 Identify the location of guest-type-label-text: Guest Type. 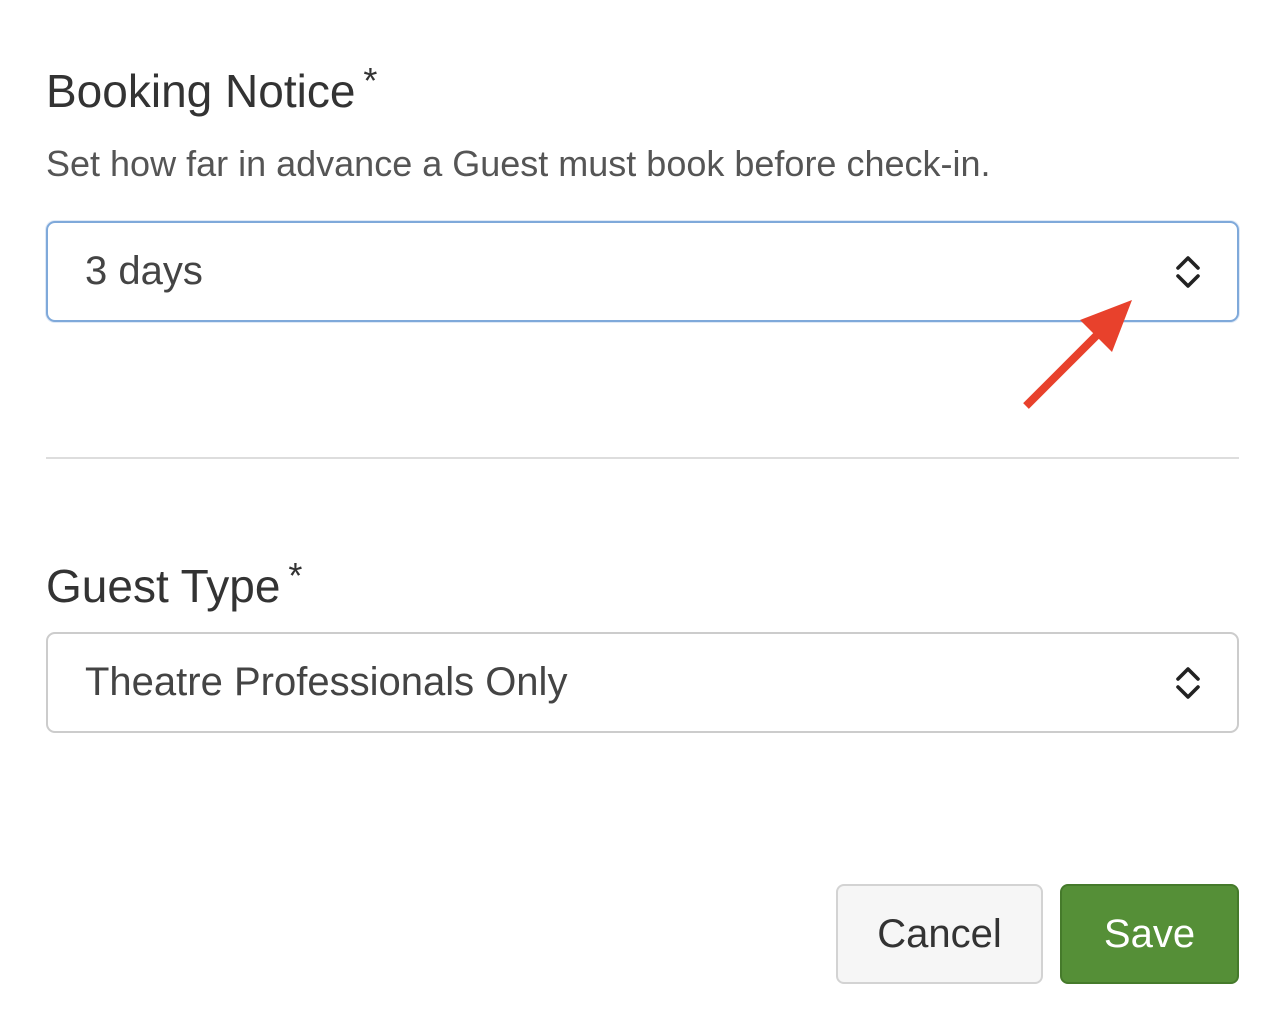
(163, 586).